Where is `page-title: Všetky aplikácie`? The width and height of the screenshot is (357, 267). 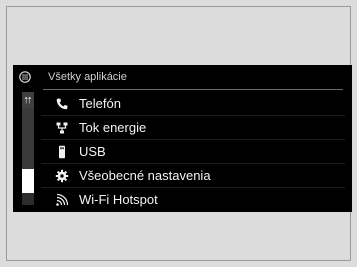 page-title: Všetky aplikácie is located at coordinates (87, 77).